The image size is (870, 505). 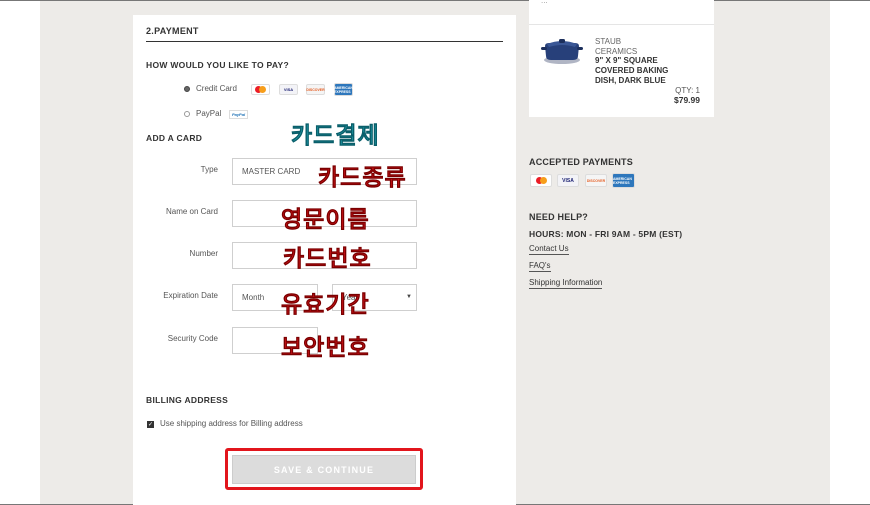 What do you see at coordinates (687, 90) in the screenshot?
I see `product-qty: QTY: 1` at bounding box center [687, 90].